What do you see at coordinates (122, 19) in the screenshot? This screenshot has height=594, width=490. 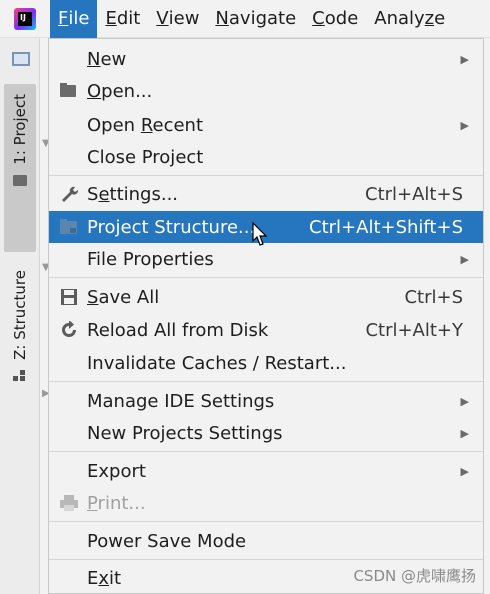 I see `menu-edit: Edit` at bounding box center [122, 19].